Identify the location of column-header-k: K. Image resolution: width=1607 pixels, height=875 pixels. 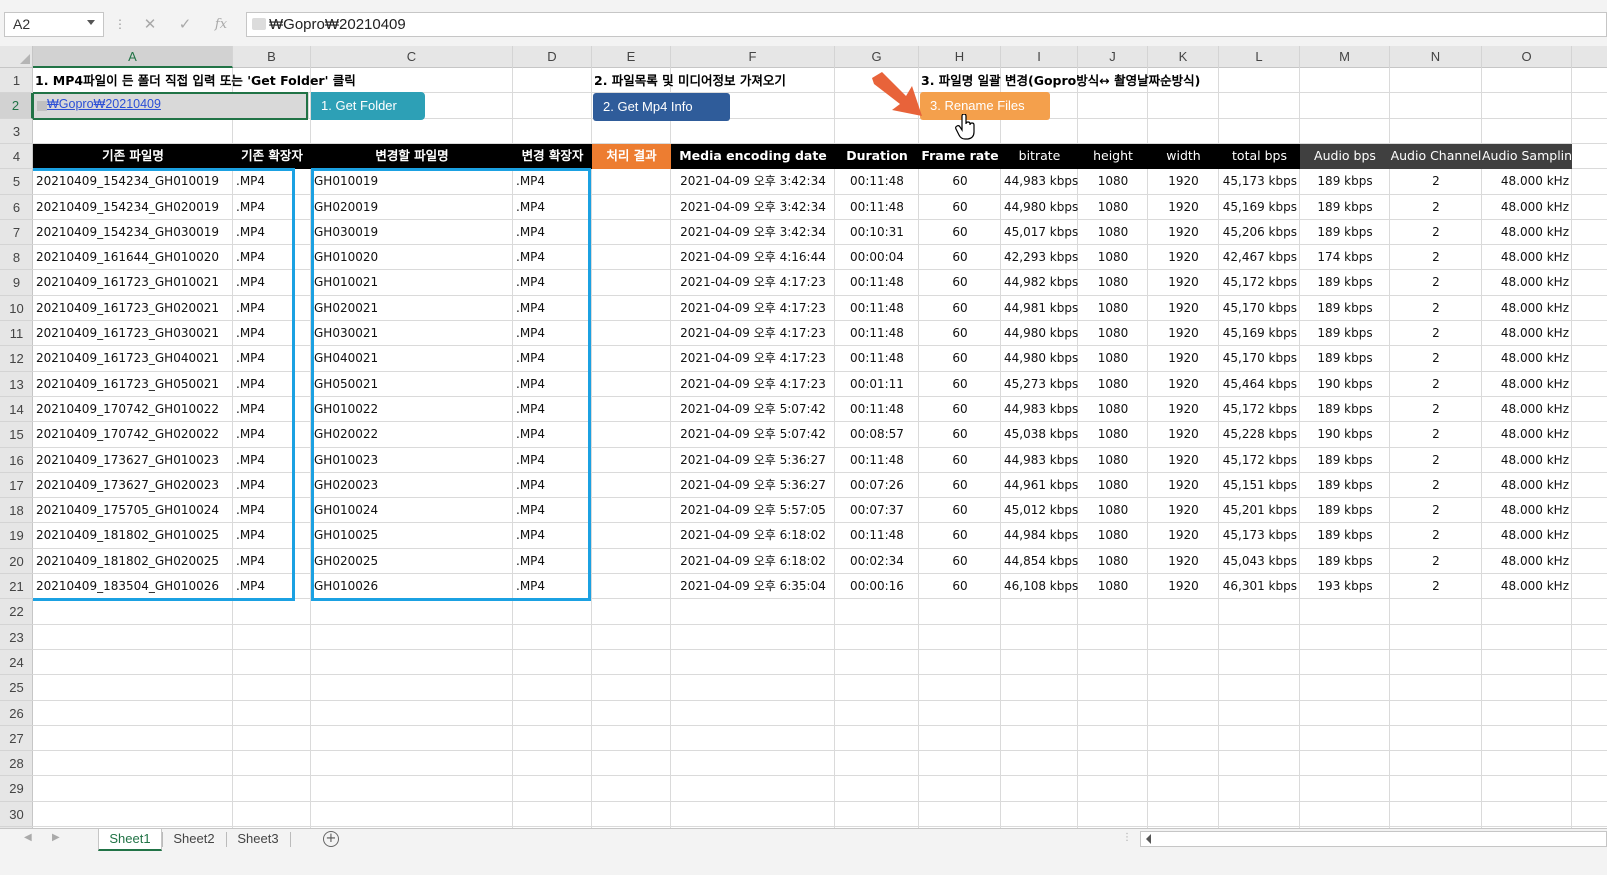
(1183, 57).